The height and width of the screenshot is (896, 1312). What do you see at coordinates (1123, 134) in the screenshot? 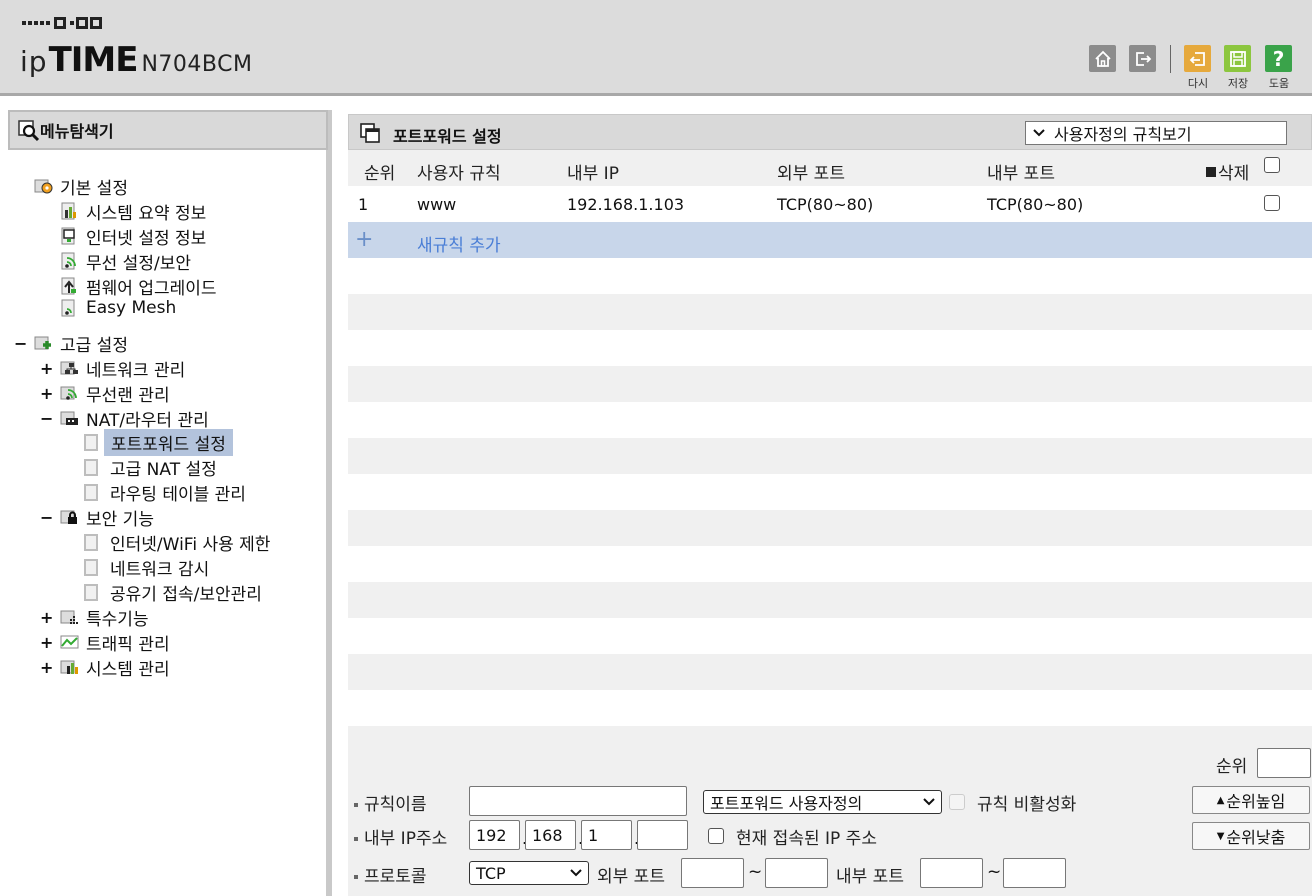
I see `rule-view-value: 사용자정의 규칙보기` at bounding box center [1123, 134].